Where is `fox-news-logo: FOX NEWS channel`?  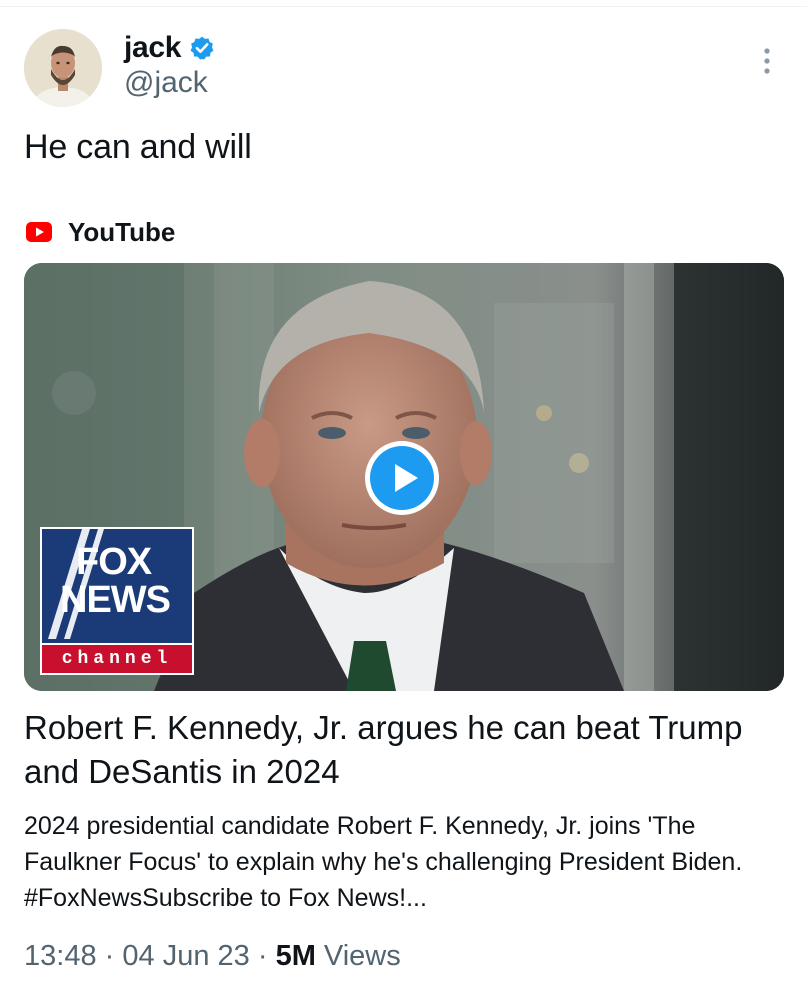
fox-news-logo: FOX NEWS channel is located at coordinates (117, 601).